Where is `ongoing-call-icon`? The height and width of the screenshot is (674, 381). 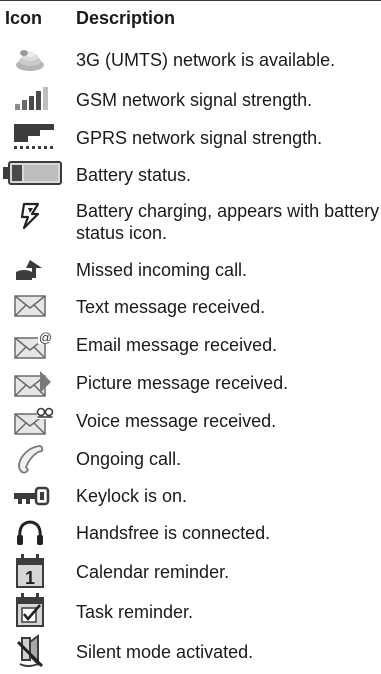
ongoing-call-icon is located at coordinates (35, 458).